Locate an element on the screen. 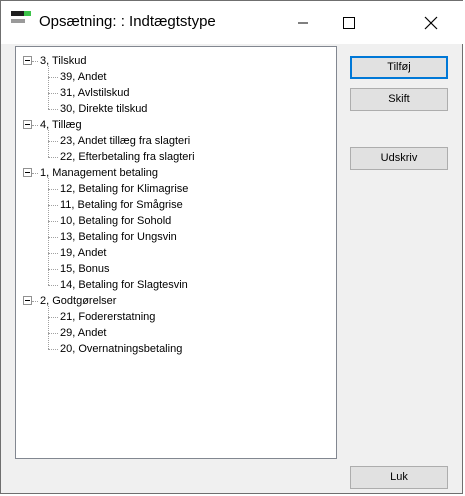 The height and width of the screenshot is (496, 465). close-window-button is located at coordinates (431, 22).